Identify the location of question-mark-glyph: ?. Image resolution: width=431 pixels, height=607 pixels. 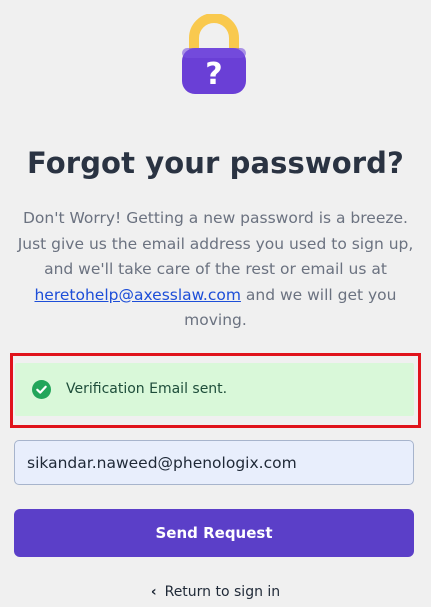
(213, 74).